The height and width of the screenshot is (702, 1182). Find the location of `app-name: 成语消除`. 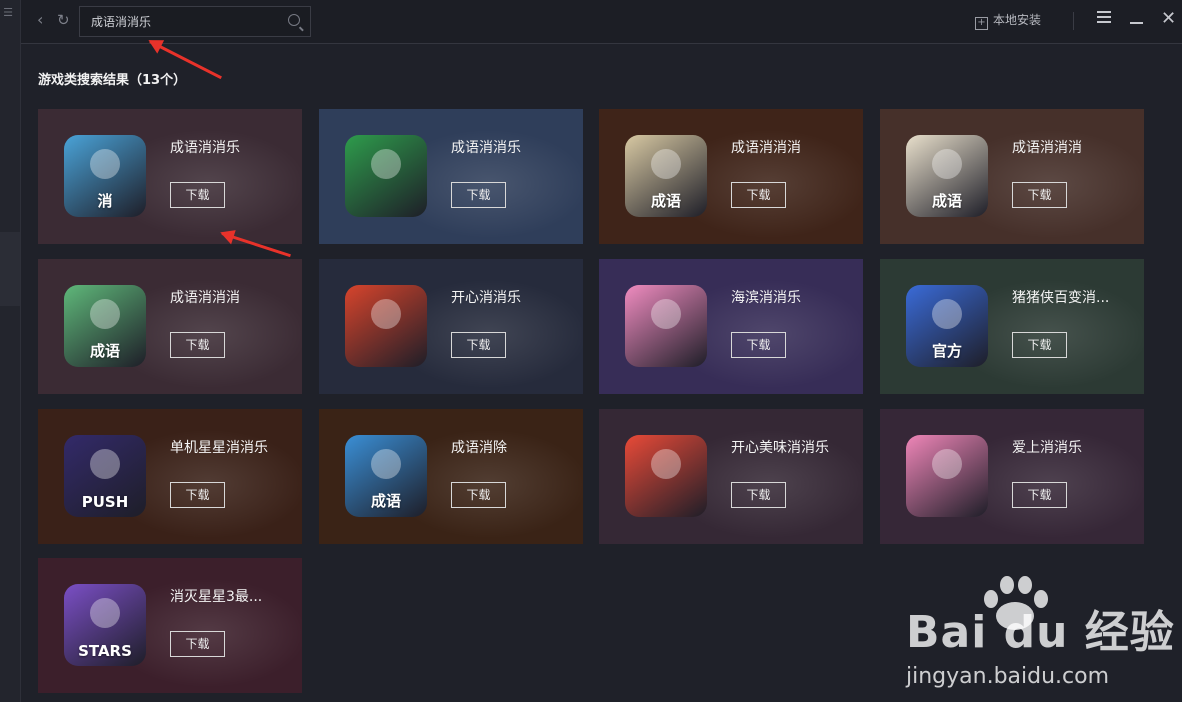

app-name: 成语消除 is located at coordinates (513, 447).